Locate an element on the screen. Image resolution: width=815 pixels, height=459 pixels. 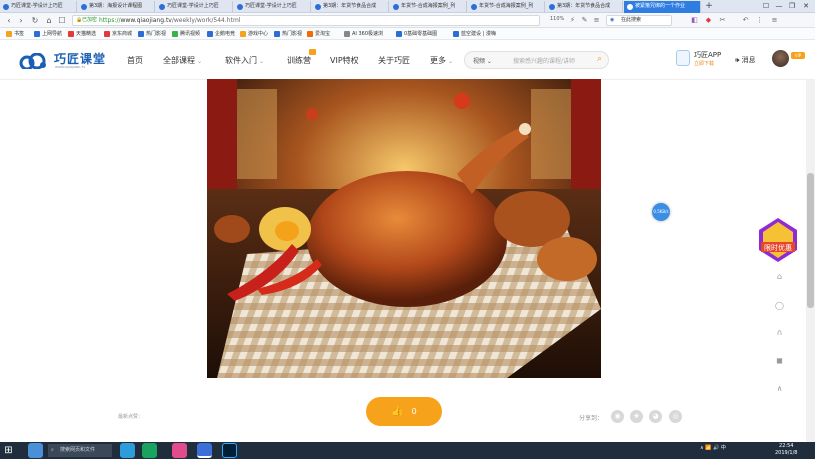
bookmark-item: AI 360极速浏 is located at coordinates (363, 34).